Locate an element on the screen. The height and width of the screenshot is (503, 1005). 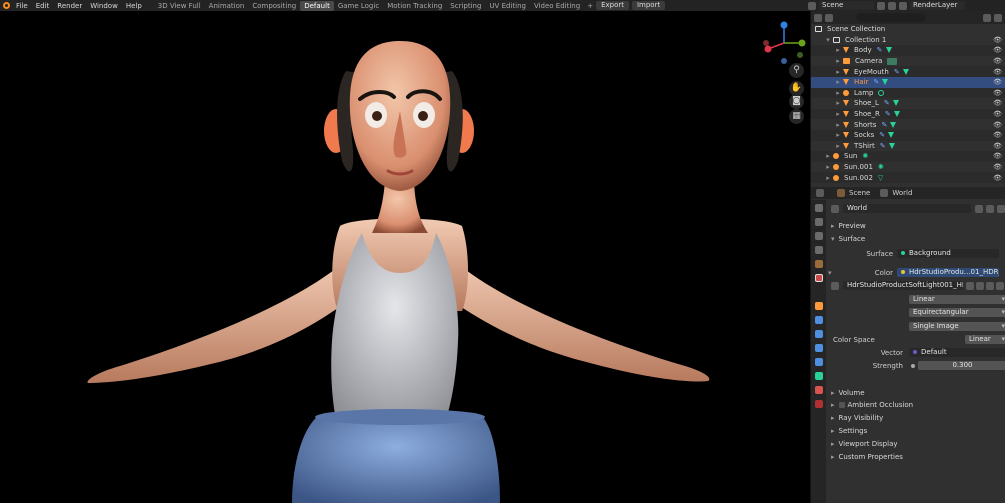
menu-render: Render is located at coordinates (69, 6).